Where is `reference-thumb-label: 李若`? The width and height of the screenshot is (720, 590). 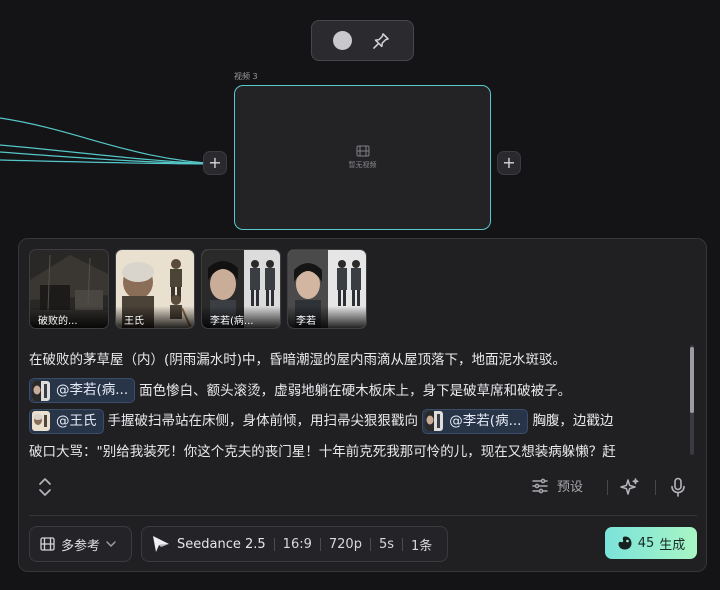 reference-thumb-label: 李若 is located at coordinates (327, 317).